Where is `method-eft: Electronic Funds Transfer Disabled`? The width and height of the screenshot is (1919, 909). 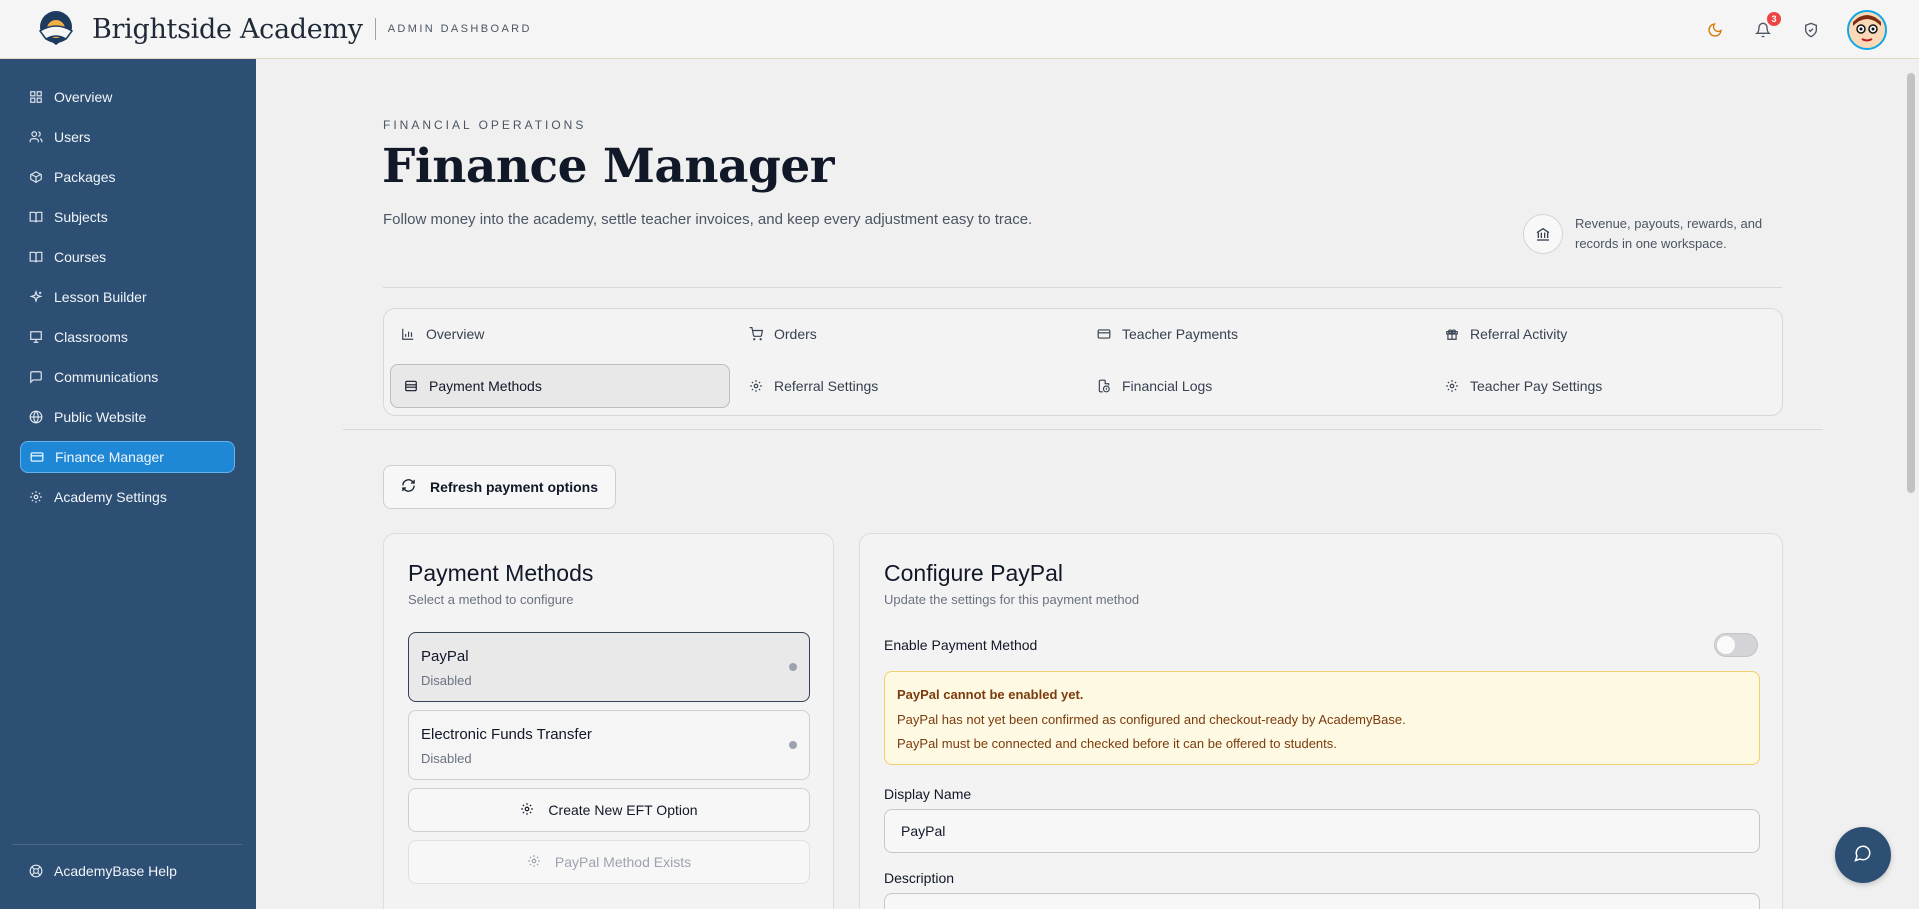 method-eft: Electronic Funds Transfer Disabled is located at coordinates (609, 745).